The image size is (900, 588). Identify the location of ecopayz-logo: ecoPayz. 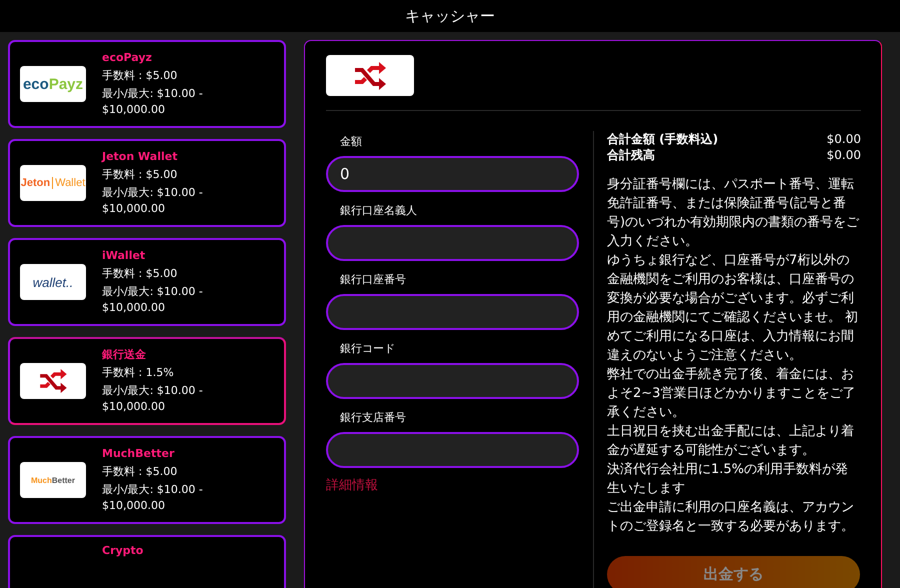
(53, 84).